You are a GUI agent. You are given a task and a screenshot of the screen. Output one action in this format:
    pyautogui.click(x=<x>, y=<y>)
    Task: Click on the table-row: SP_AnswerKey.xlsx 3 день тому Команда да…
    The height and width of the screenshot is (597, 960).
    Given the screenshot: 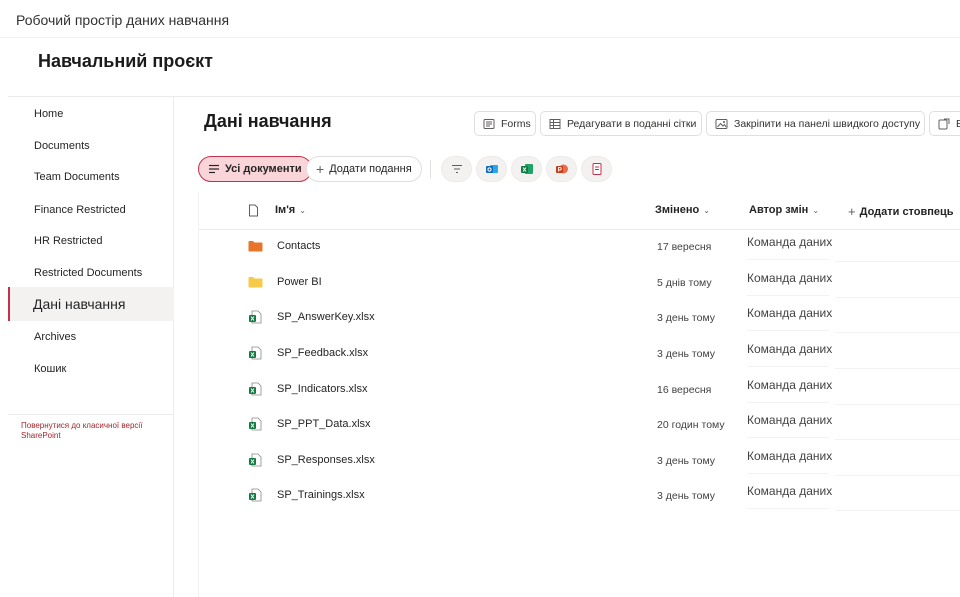 What is the action you would take?
    pyautogui.click(x=579, y=317)
    